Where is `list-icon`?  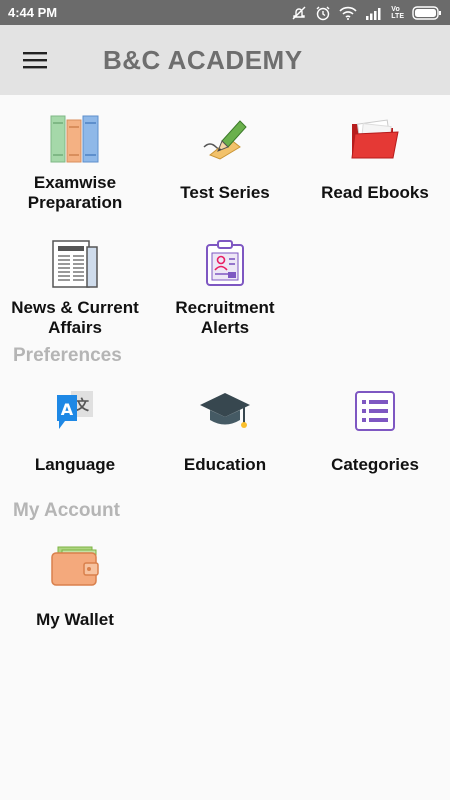
list-icon is located at coordinates (375, 411).